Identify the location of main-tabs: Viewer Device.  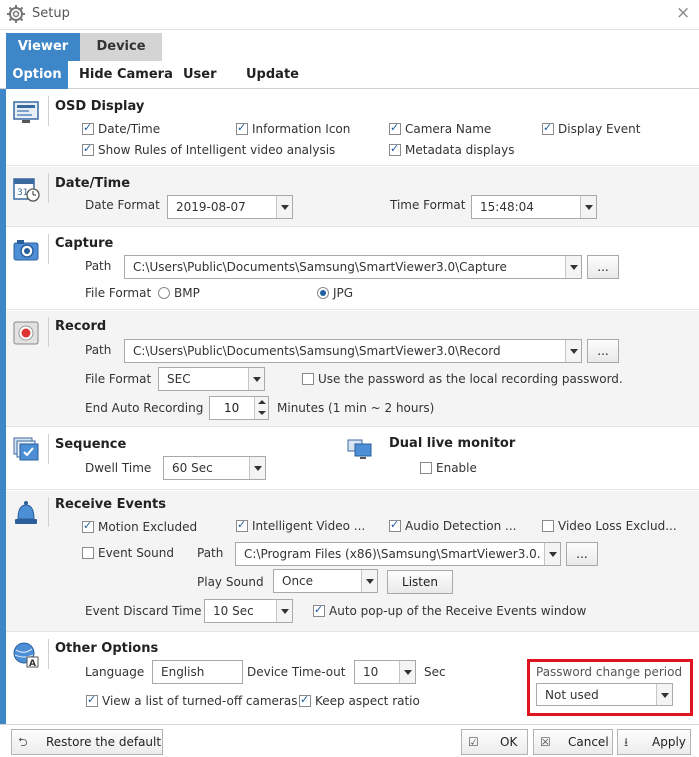
(349, 47).